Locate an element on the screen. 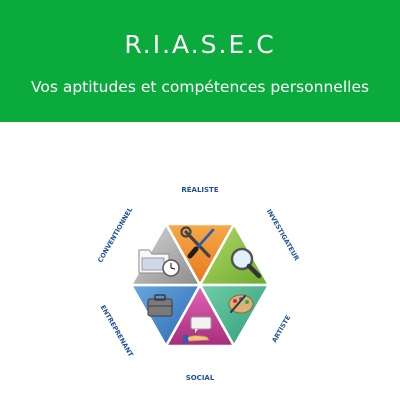  page-title: R.I.A.S.E.C is located at coordinates (200, 44).